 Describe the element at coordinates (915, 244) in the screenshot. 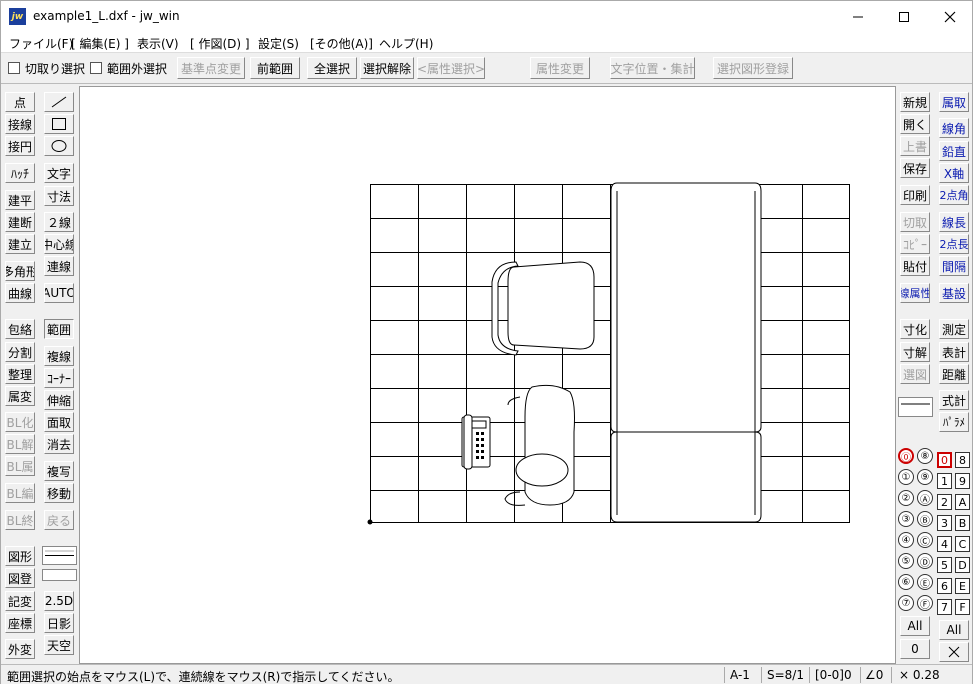

I see `tool-copy-clip: ｺﾋﾟｰ` at that location.